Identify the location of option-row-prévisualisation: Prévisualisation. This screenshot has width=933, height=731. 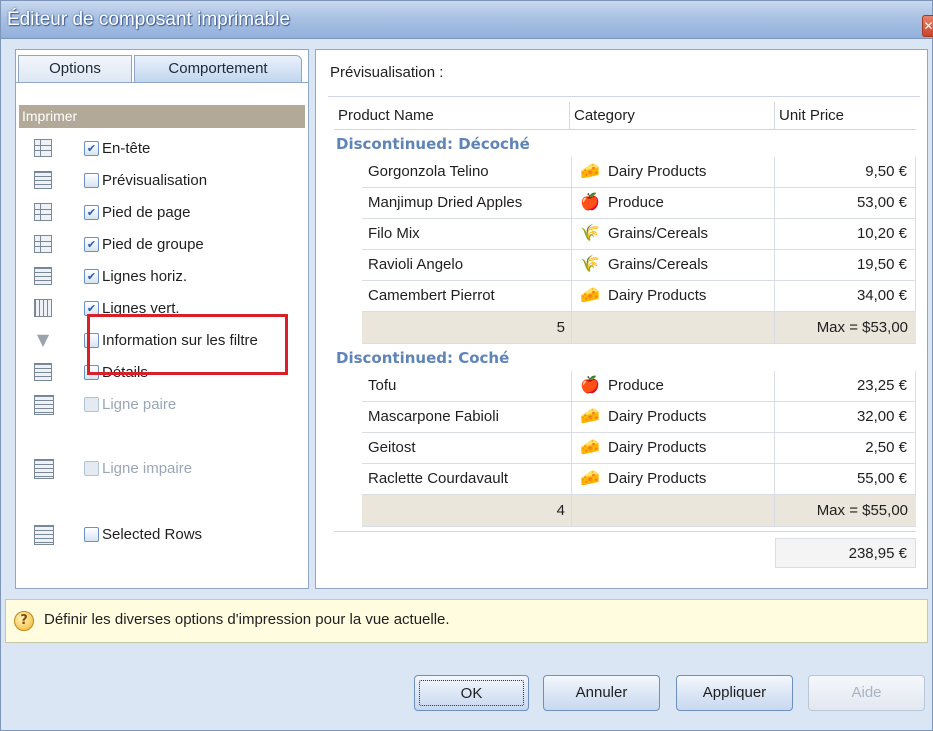
(162, 184).